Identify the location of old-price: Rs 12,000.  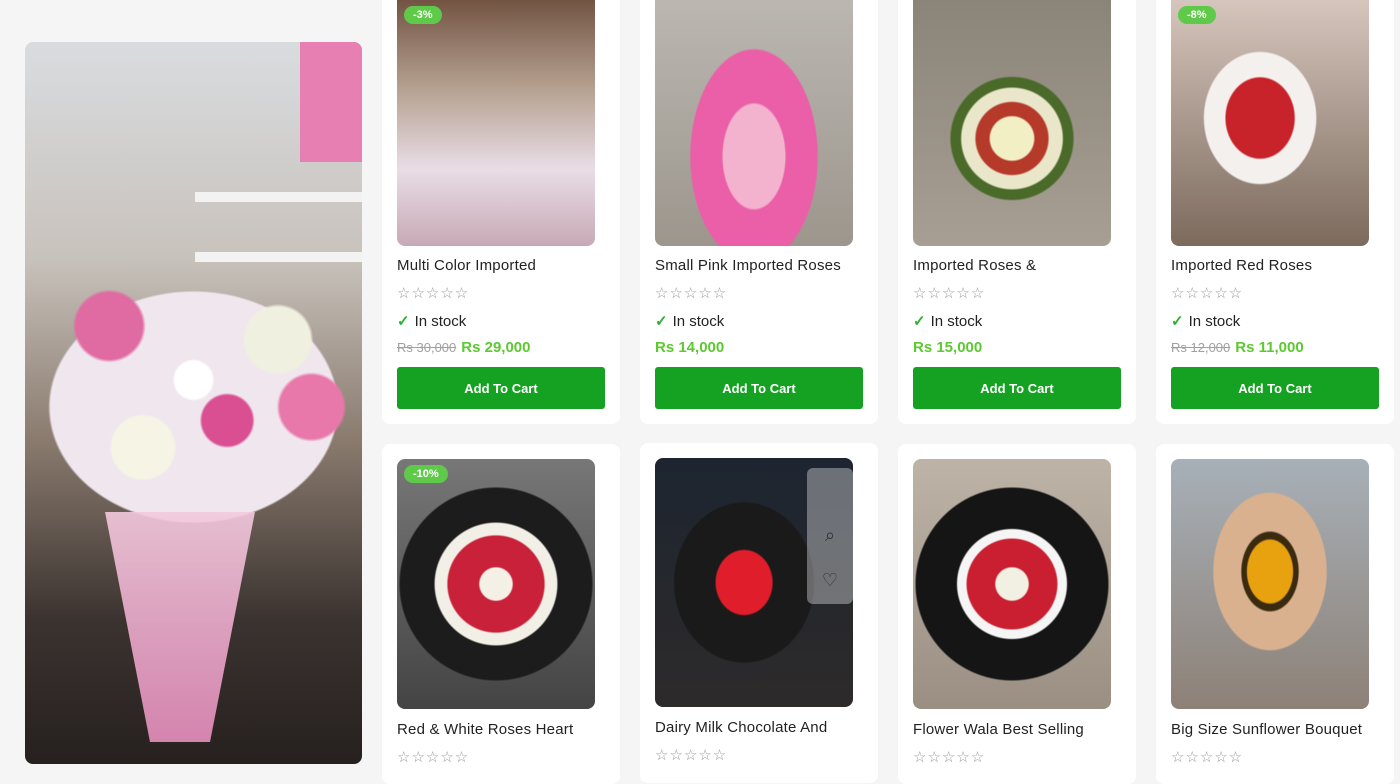
(1201, 347).